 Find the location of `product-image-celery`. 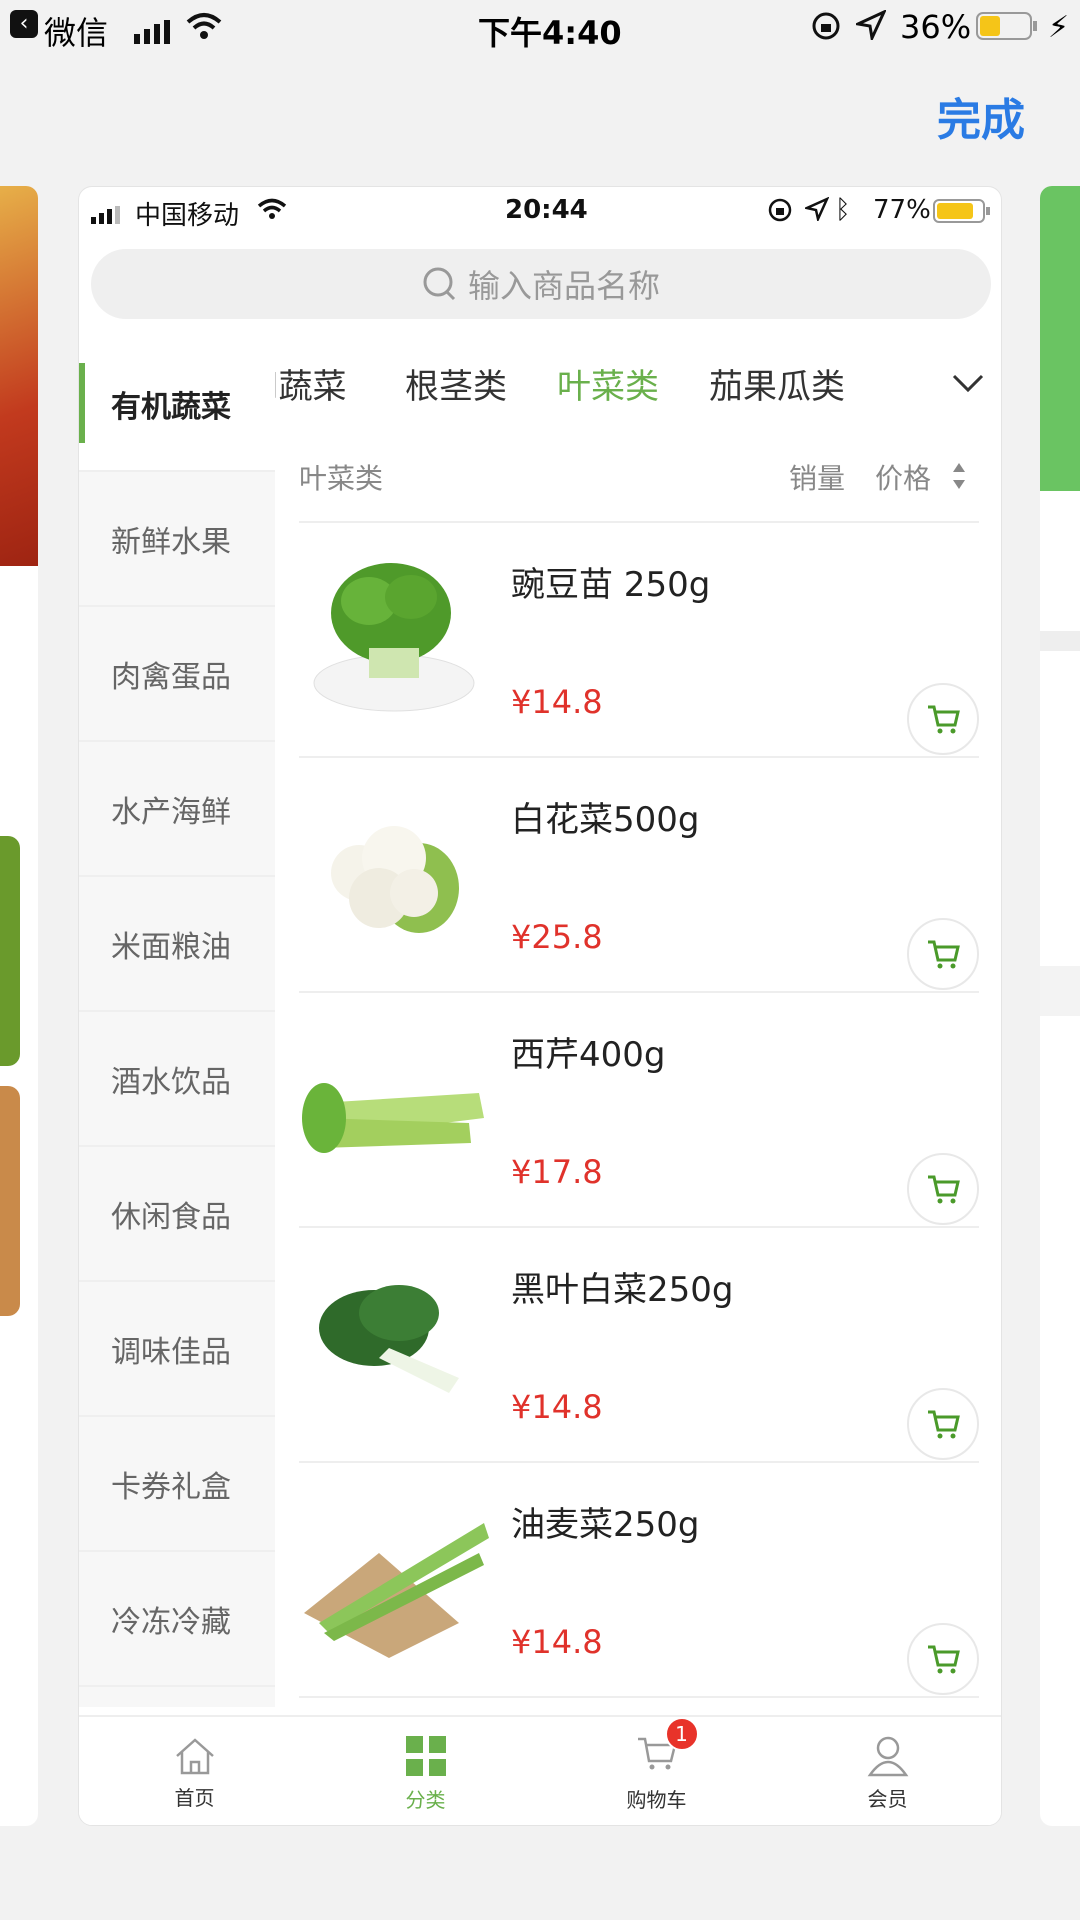

product-image-celery is located at coordinates (394, 1108).